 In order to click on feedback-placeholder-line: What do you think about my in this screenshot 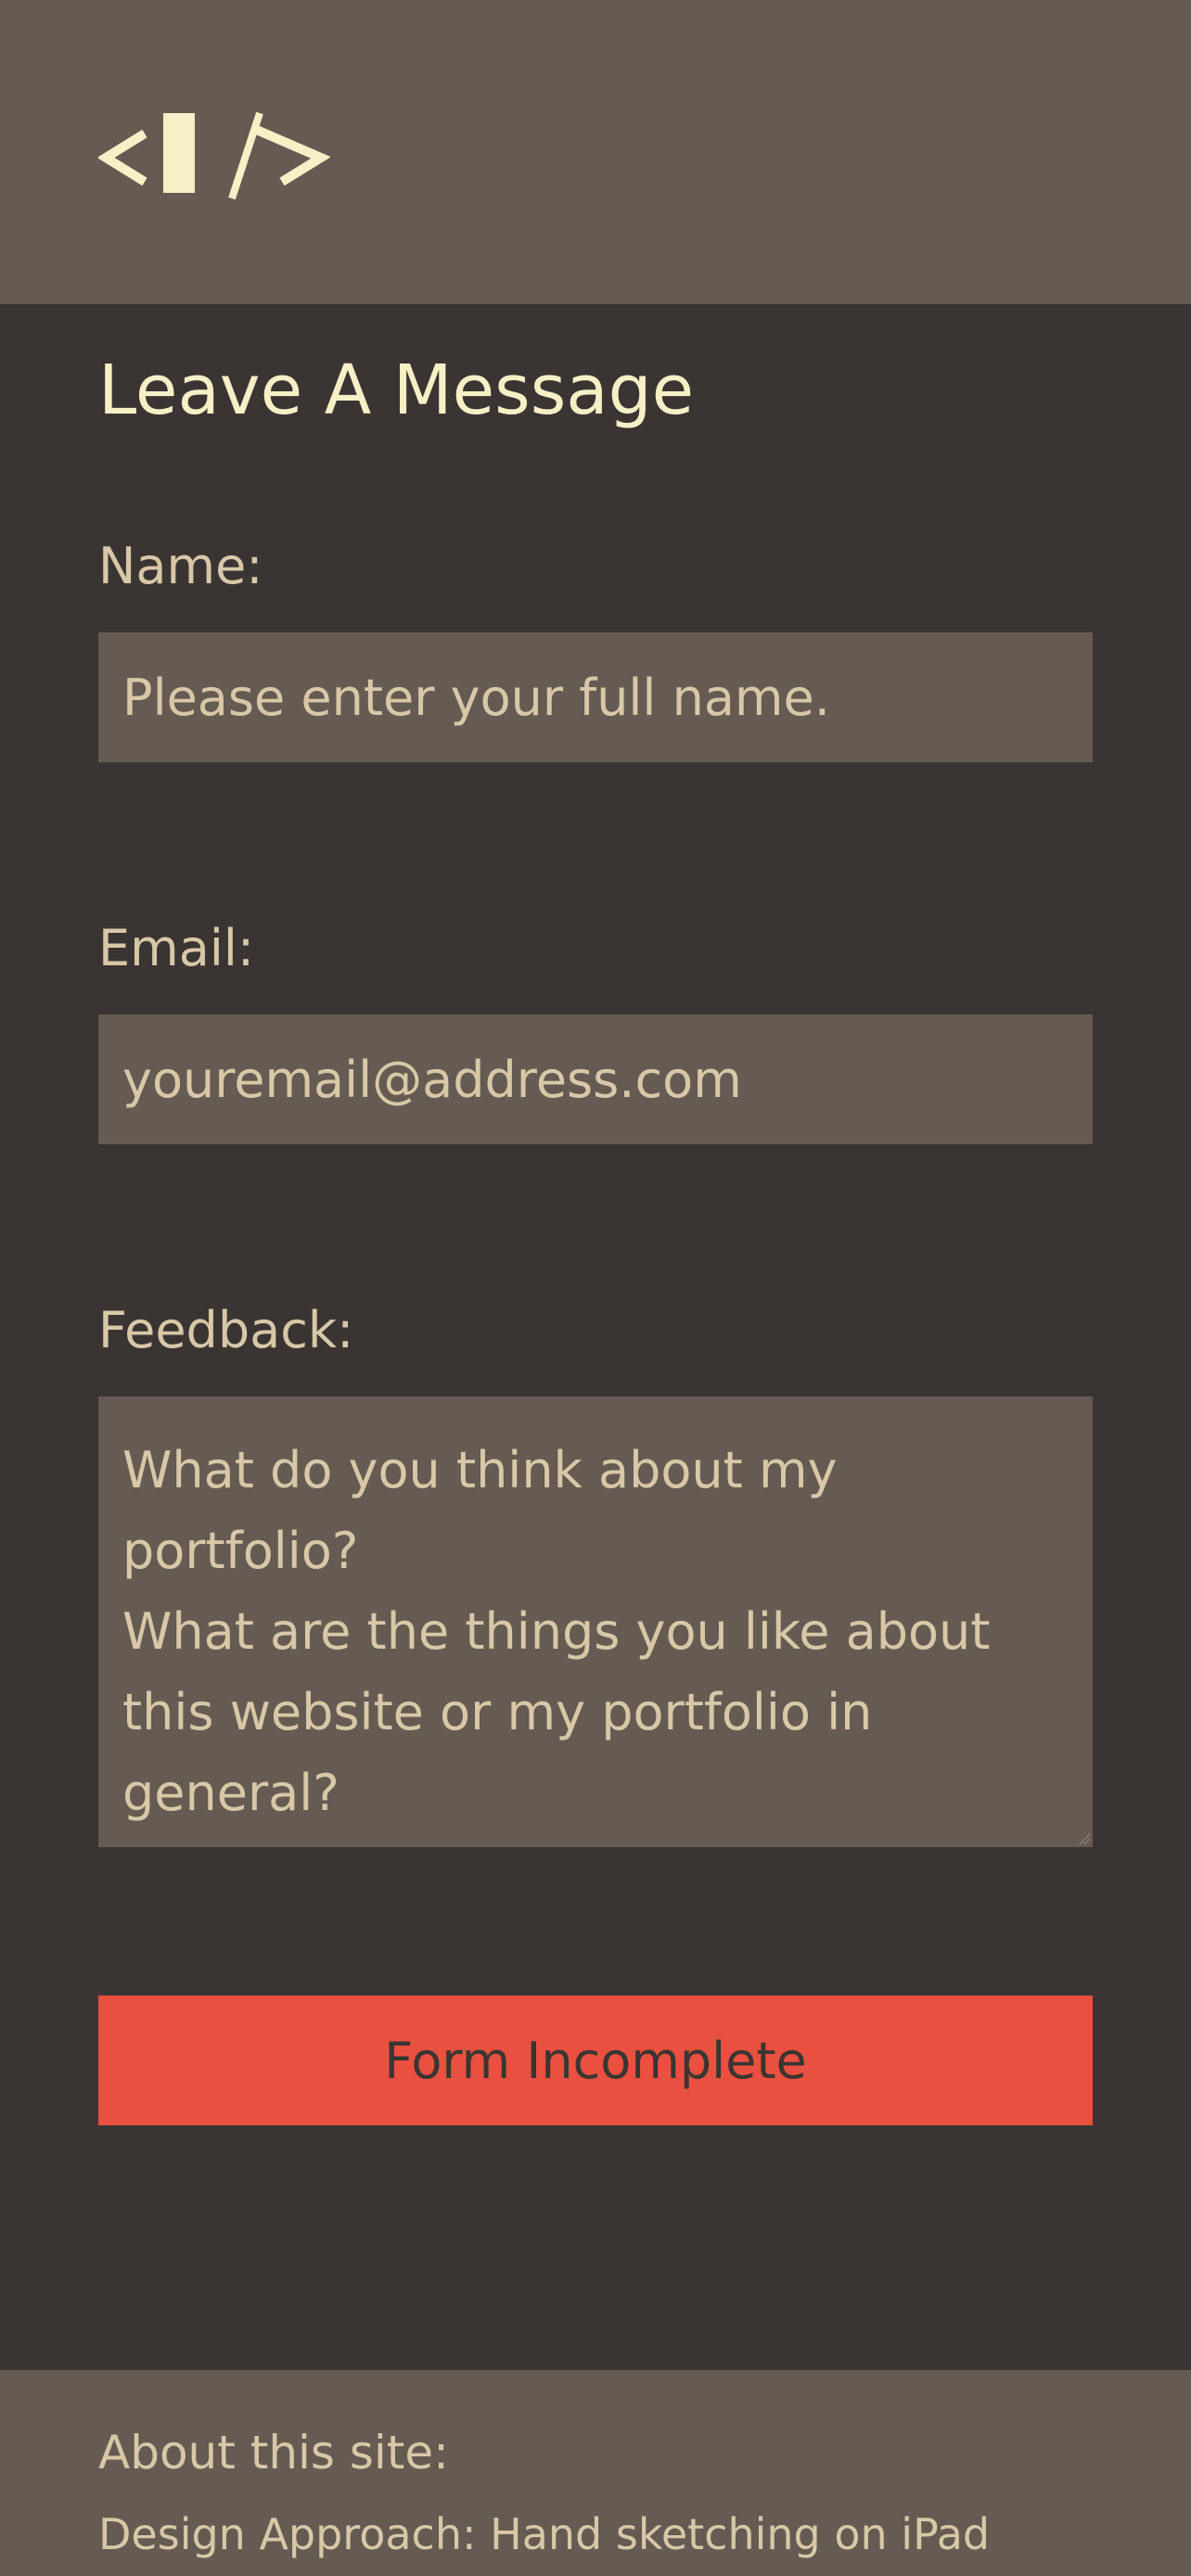, I will do `click(480, 1470)`.